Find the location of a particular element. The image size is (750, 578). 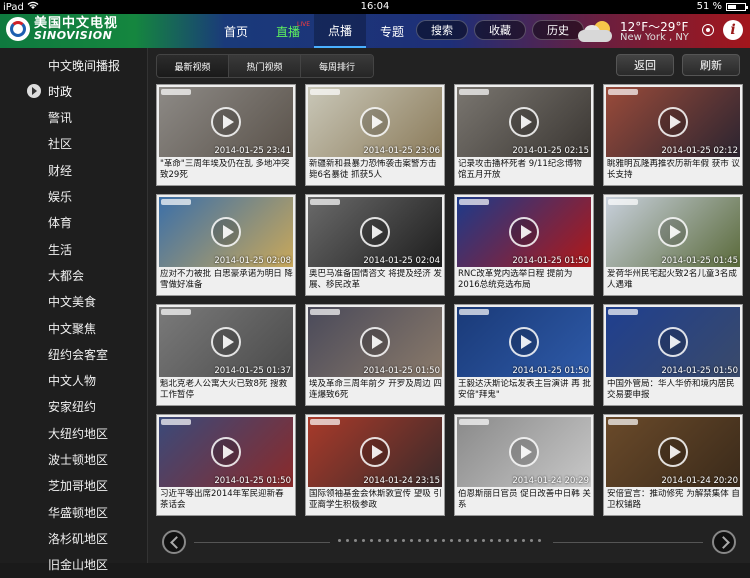

video-card: 2014-01-25 02:08 应对不力被批 白思豪承诺为明日 降雪做好准备 is located at coordinates (226, 245).